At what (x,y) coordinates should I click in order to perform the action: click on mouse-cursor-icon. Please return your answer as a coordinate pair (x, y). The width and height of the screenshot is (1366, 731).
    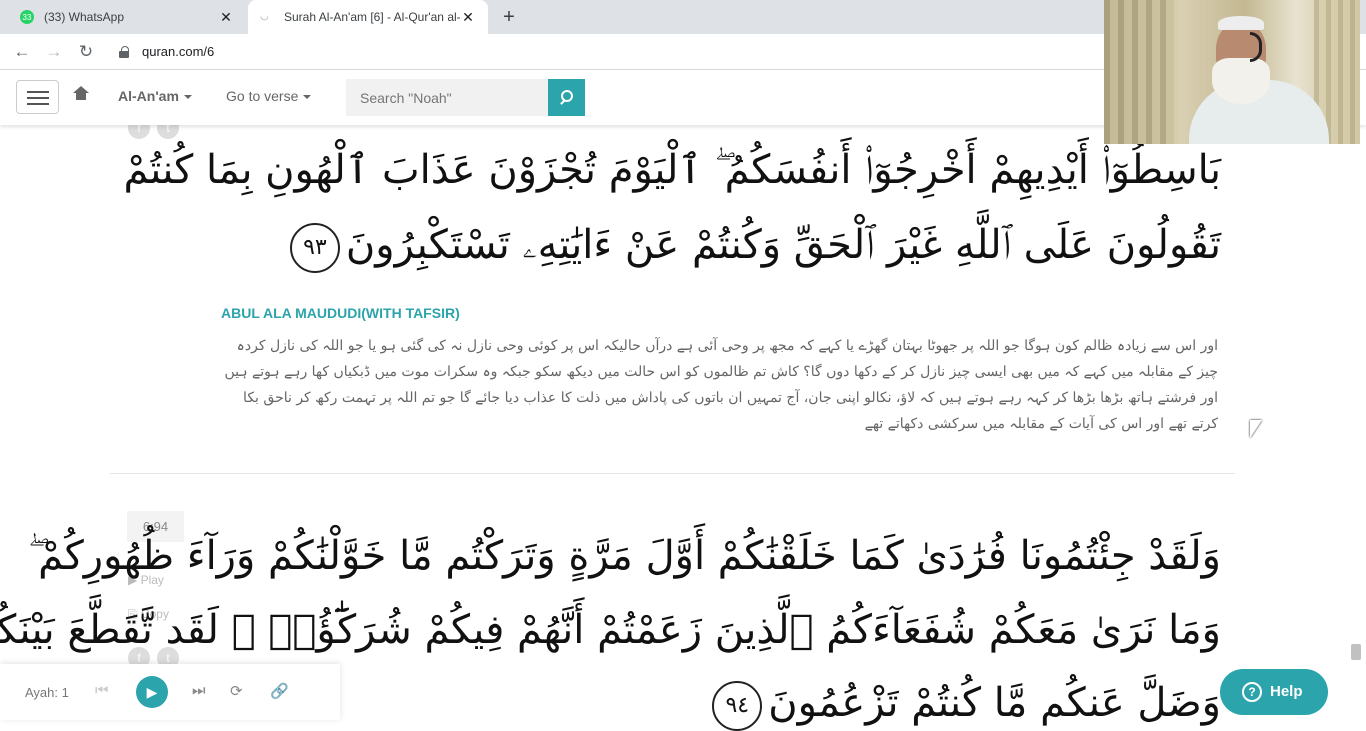
    Looking at the image, I should click on (1256, 429).